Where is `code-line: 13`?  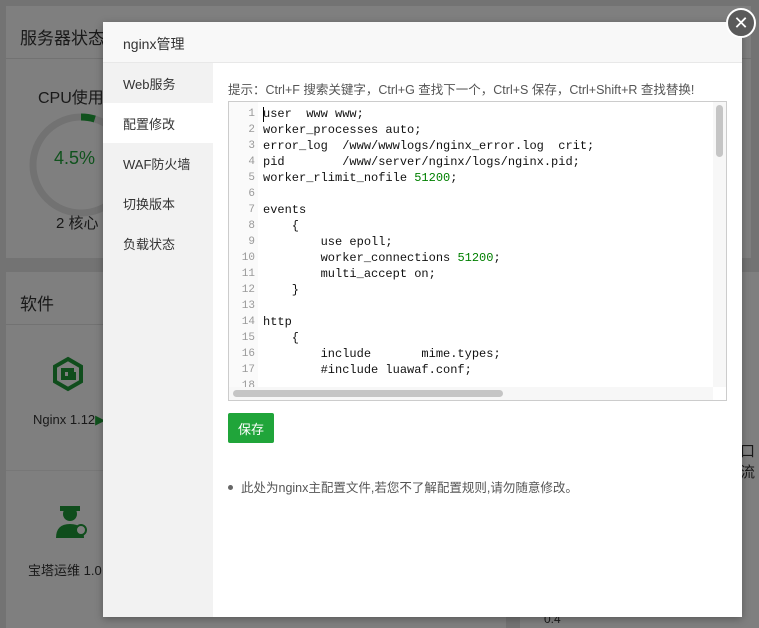
code-line: 13 is located at coordinates (464, 306).